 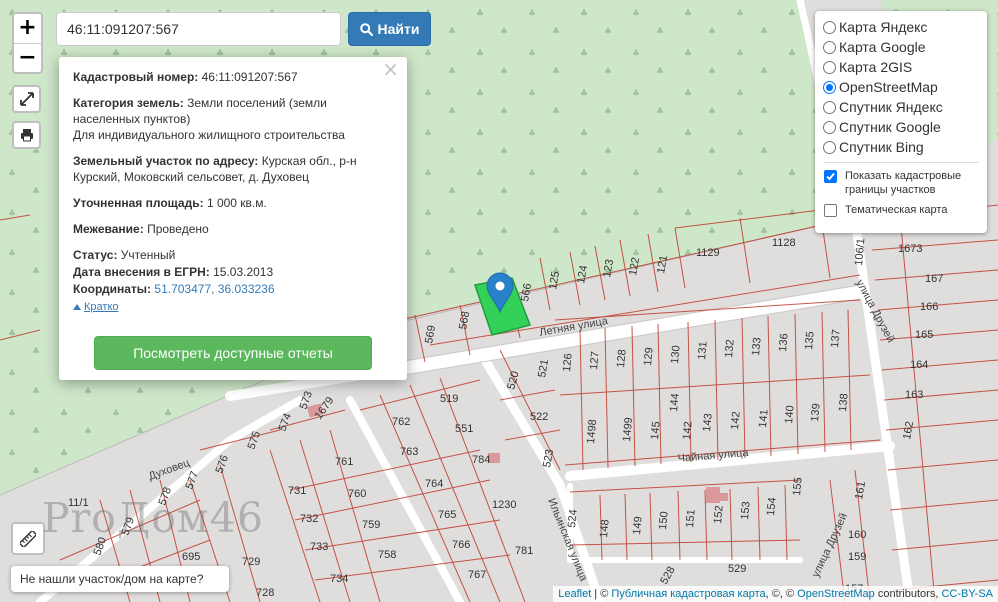 I want to click on pkk-link: Публичная кадастровая карта, so click(x=688, y=594).